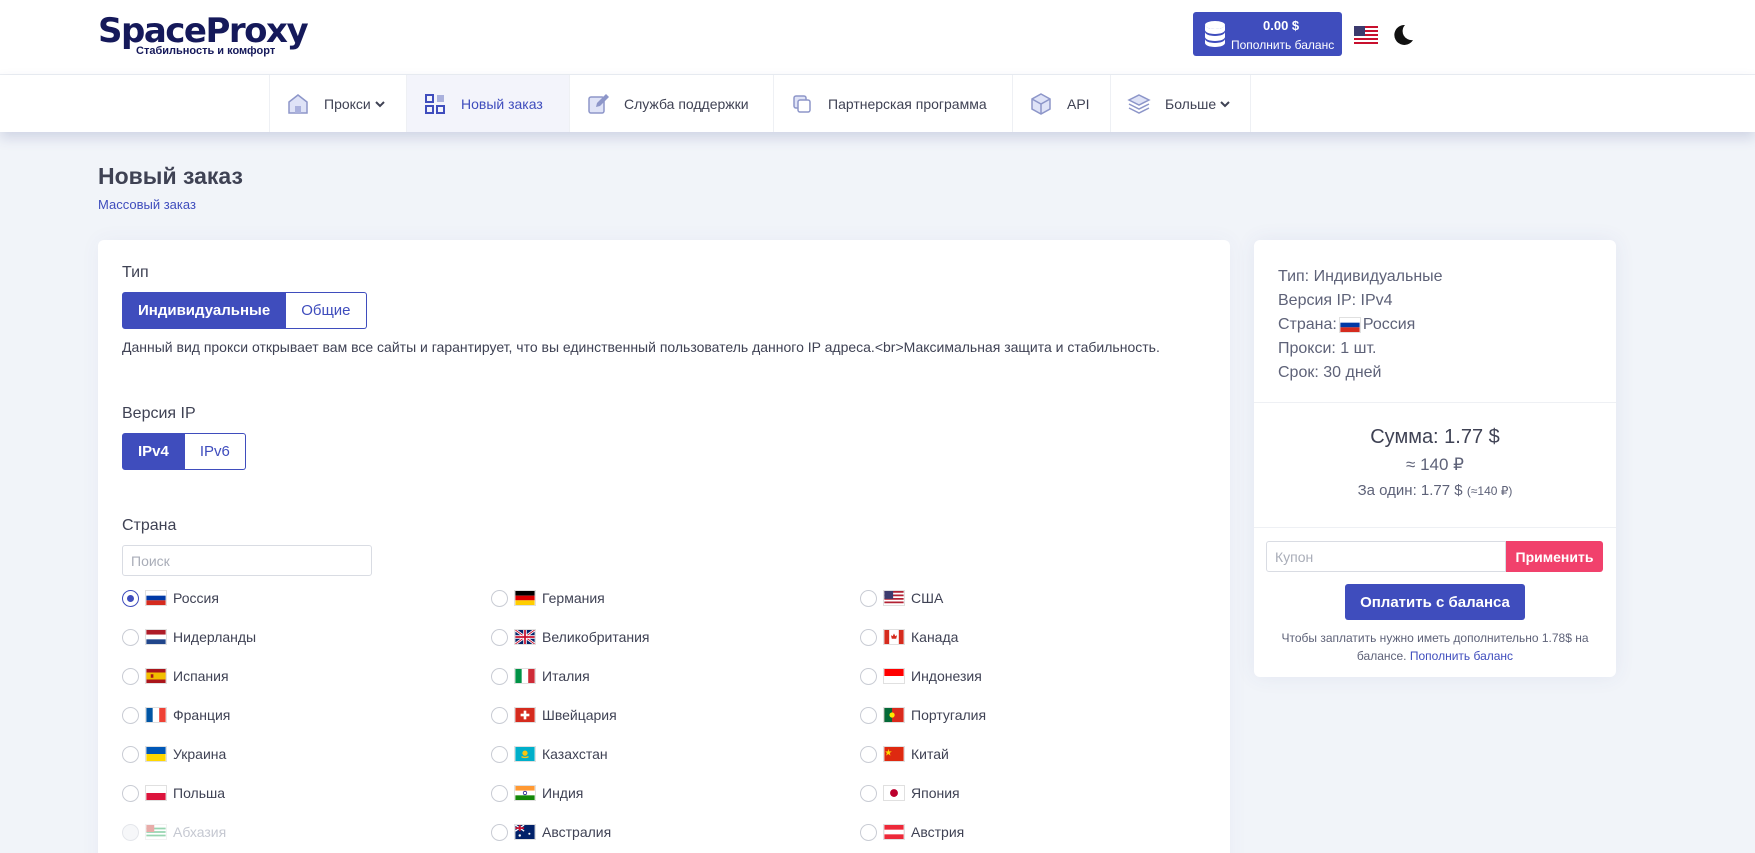 The width and height of the screenshot is (1755, 853). I want to click on pay-from-balance-button: Оплатить с баланса, so click(1435, 602).